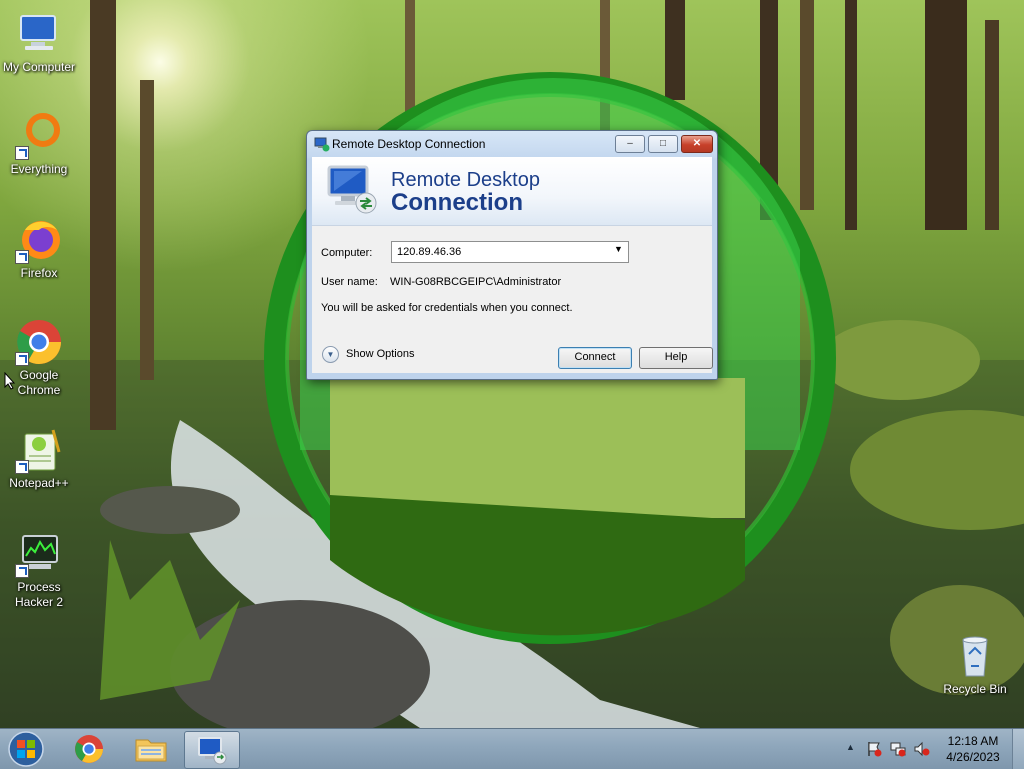  What do you see at coordinates (330, 354) in the screenshot?
I see `expand-chevron-icon: ▼` at bounding box center [330, 354].